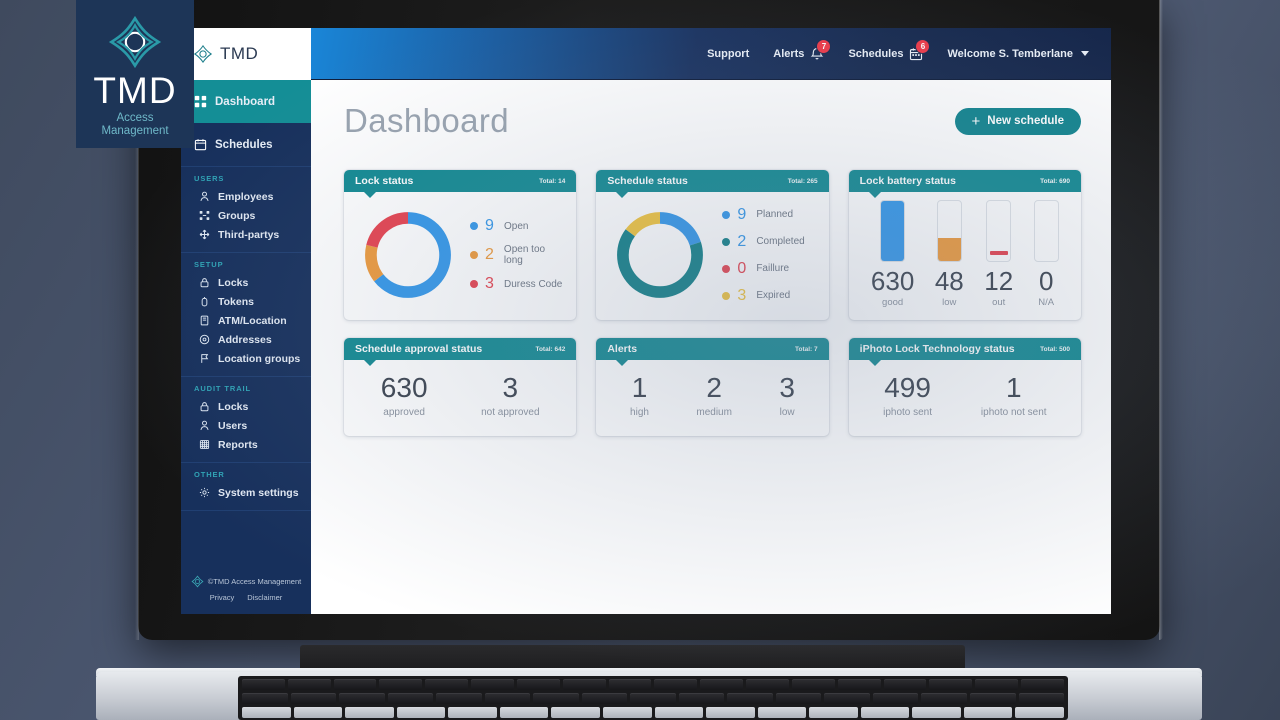  Describe the element at coordinates (204, 320) in the screenshot. I see `atm-icon` at that location.